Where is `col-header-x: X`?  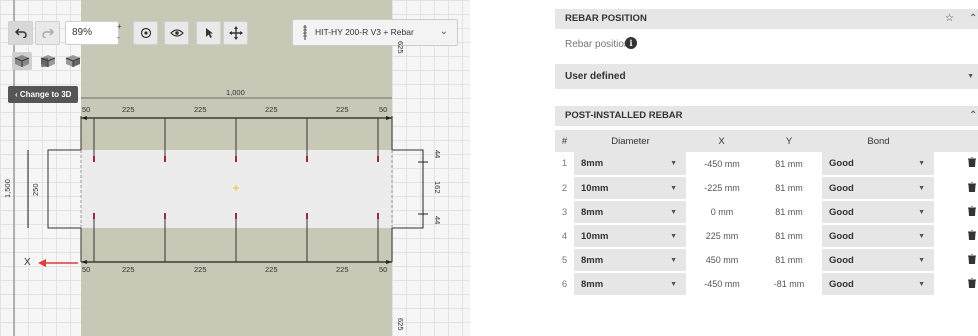
col-header-x: X is located at coordinates (721, 141).